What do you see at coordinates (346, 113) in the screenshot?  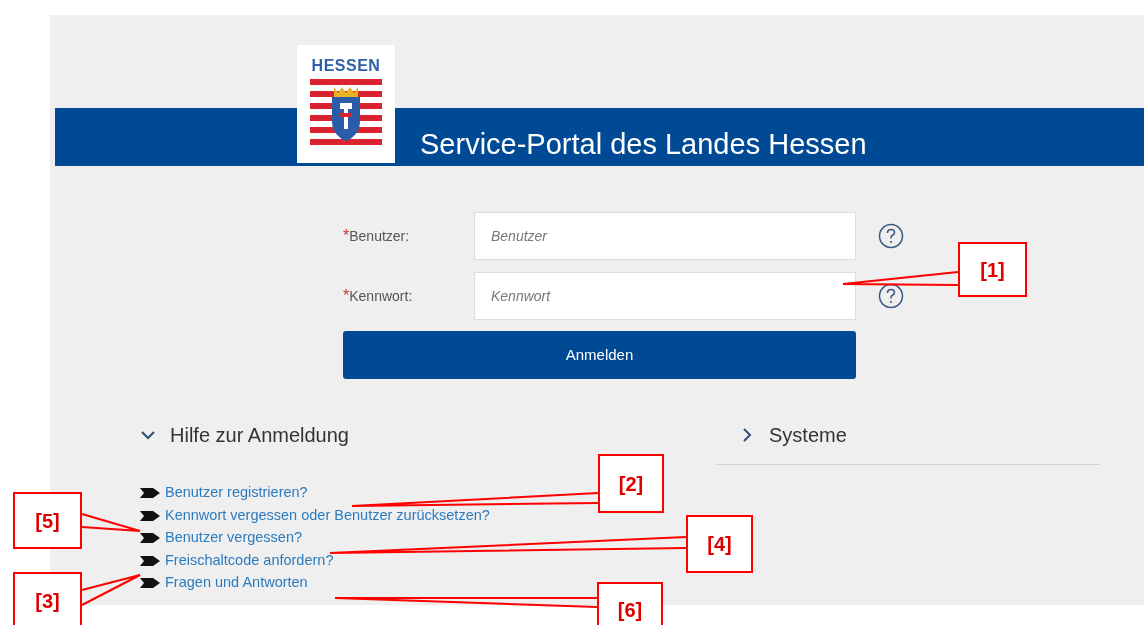 I see `coat-of-arms-icon` at bounding box center [346, 113].